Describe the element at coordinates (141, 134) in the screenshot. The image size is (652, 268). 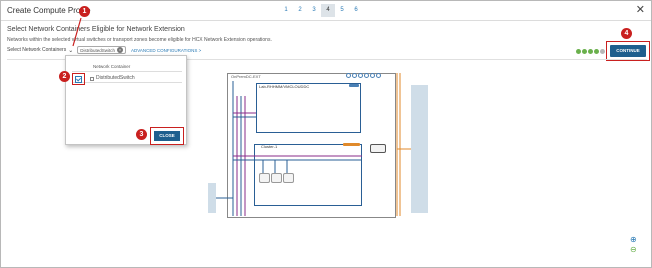
I see `callout-badge-3: 3` at that location.